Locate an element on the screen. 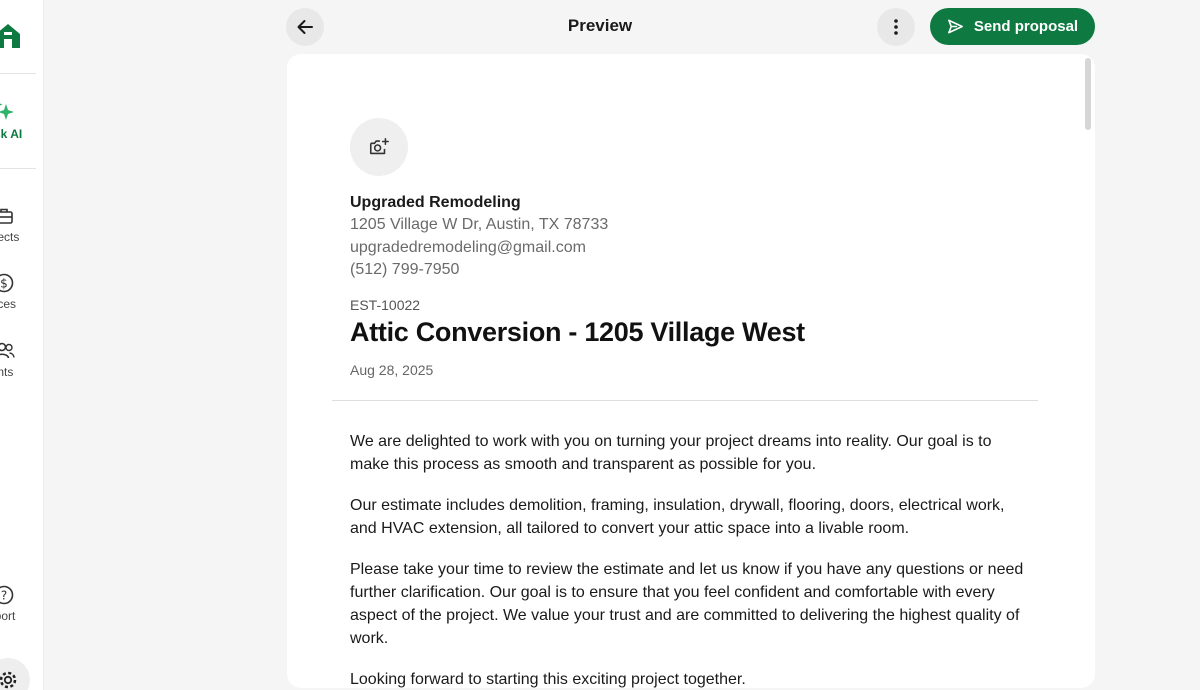 The image size is (1200, 690). users-icon is located at coordinates (7, 350).